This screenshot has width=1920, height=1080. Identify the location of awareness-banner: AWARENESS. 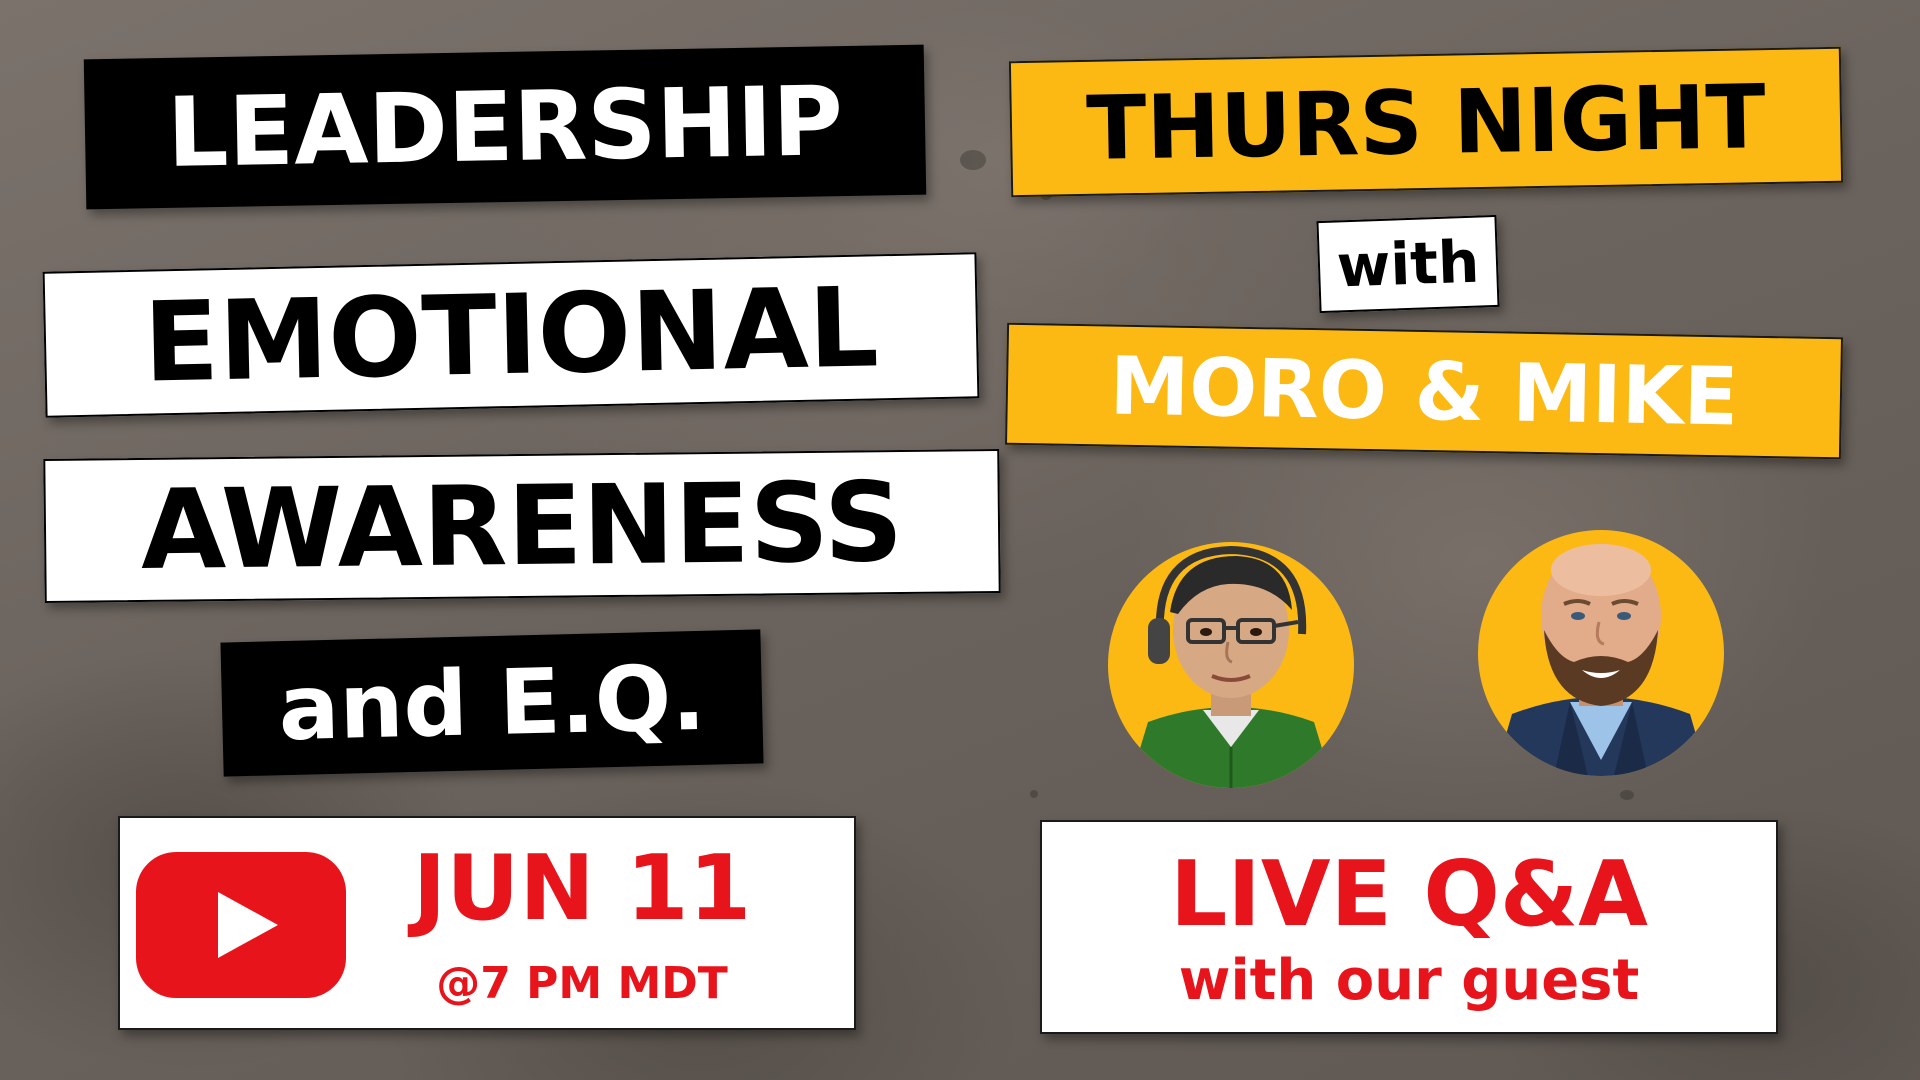
(522, 526).